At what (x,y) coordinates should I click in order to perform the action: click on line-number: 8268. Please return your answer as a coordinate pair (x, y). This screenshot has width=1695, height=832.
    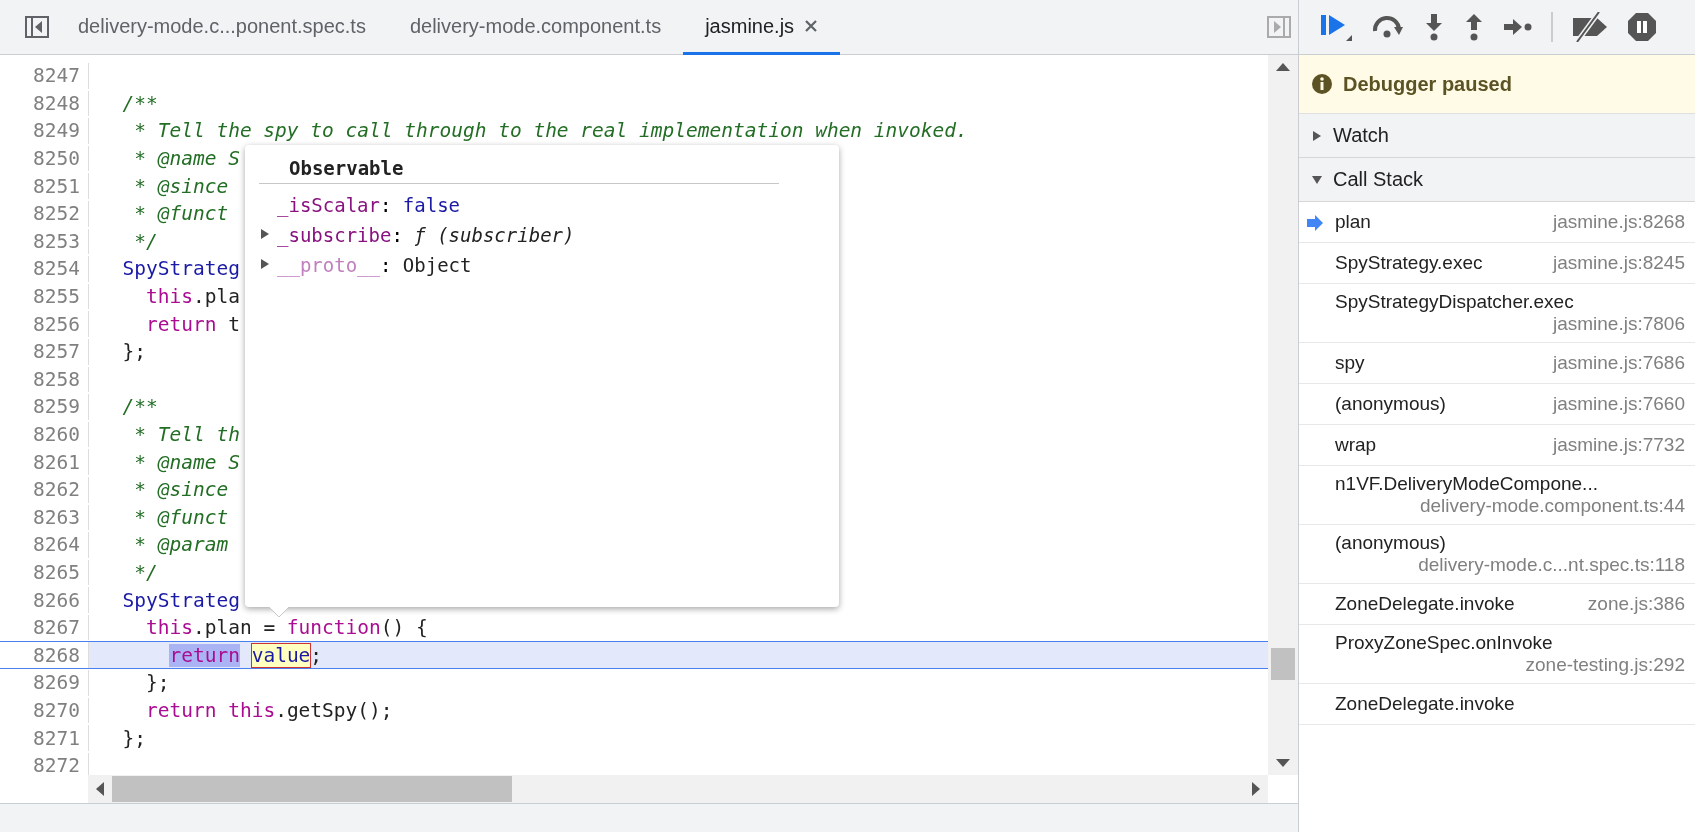
    Looking at the image, I should click on (44, 655).